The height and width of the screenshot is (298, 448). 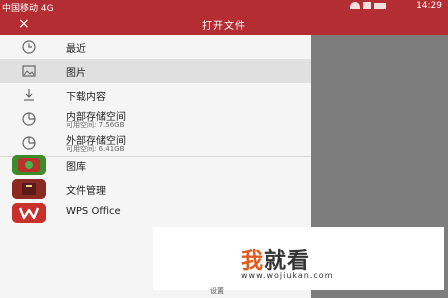 I want to click on status-icons, so click(x=368, y=5).